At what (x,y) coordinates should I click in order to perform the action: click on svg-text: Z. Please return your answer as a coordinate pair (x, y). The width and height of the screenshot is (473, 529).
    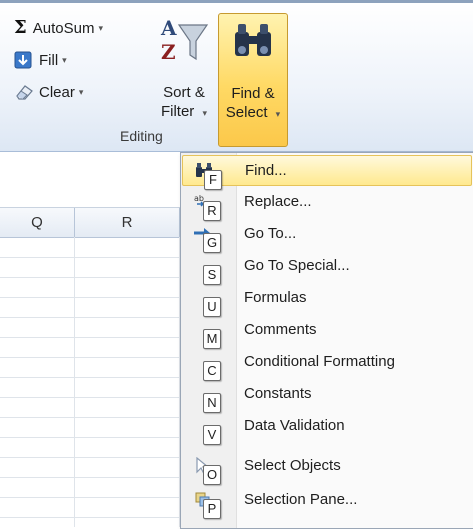
    Looking at the image, I should click on (168, 52).